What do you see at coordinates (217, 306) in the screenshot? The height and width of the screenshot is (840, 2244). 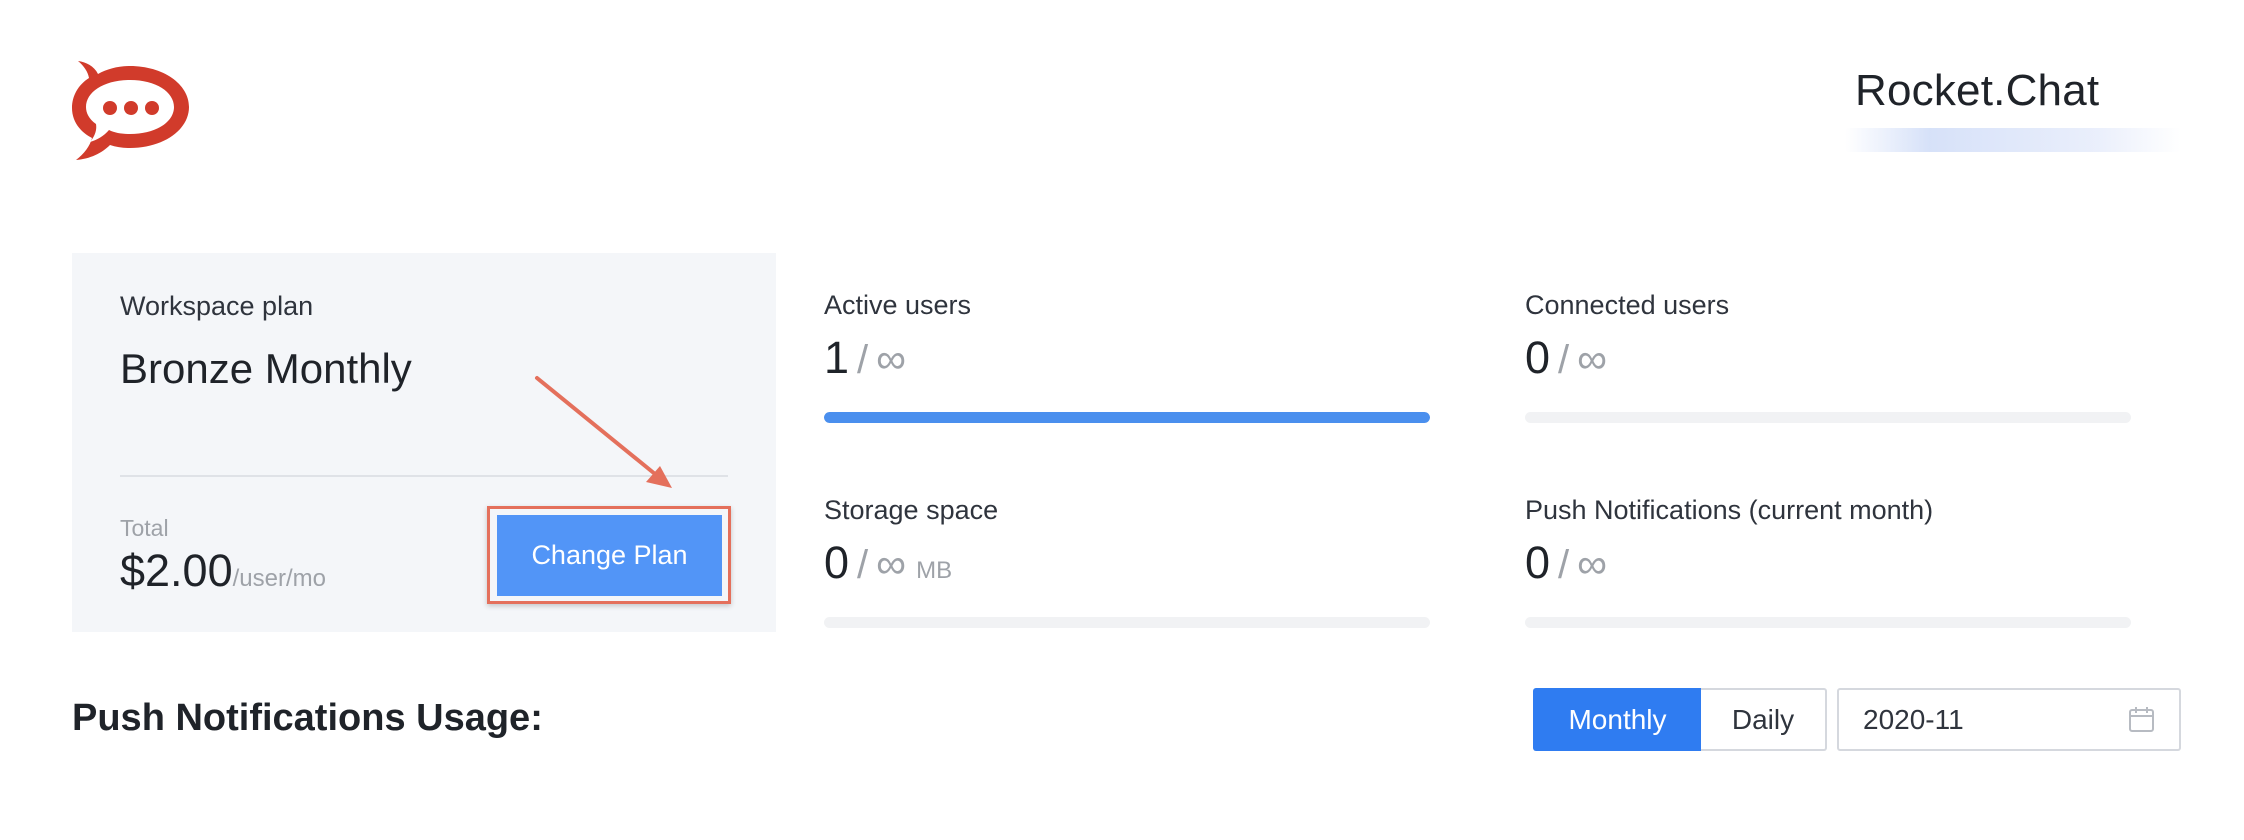 I see `workspace-plan-label: Workspace plan` at bounding box center [217, 306].